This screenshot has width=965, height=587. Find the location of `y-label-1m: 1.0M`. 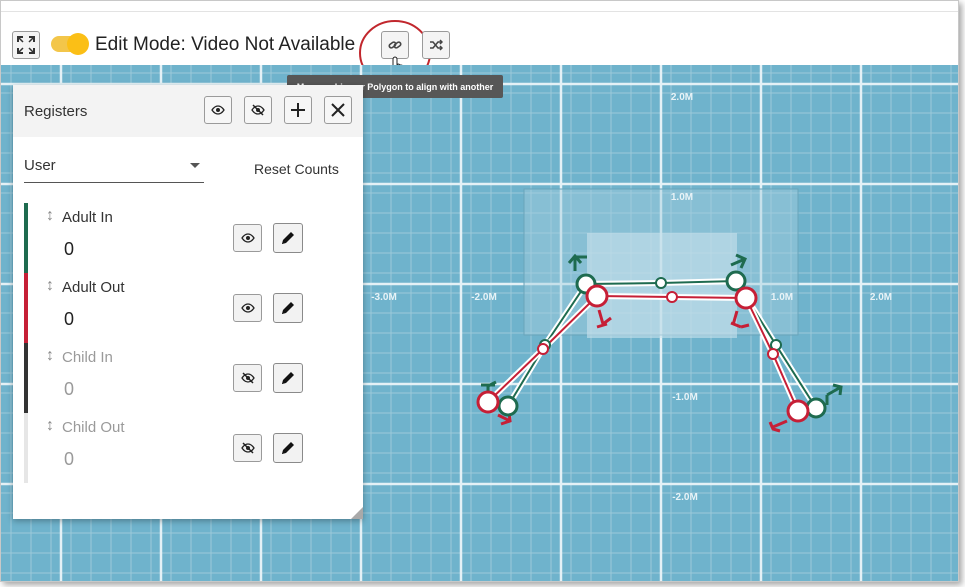

y-label-1m: 1.0M is located at coordinates (682, 197).